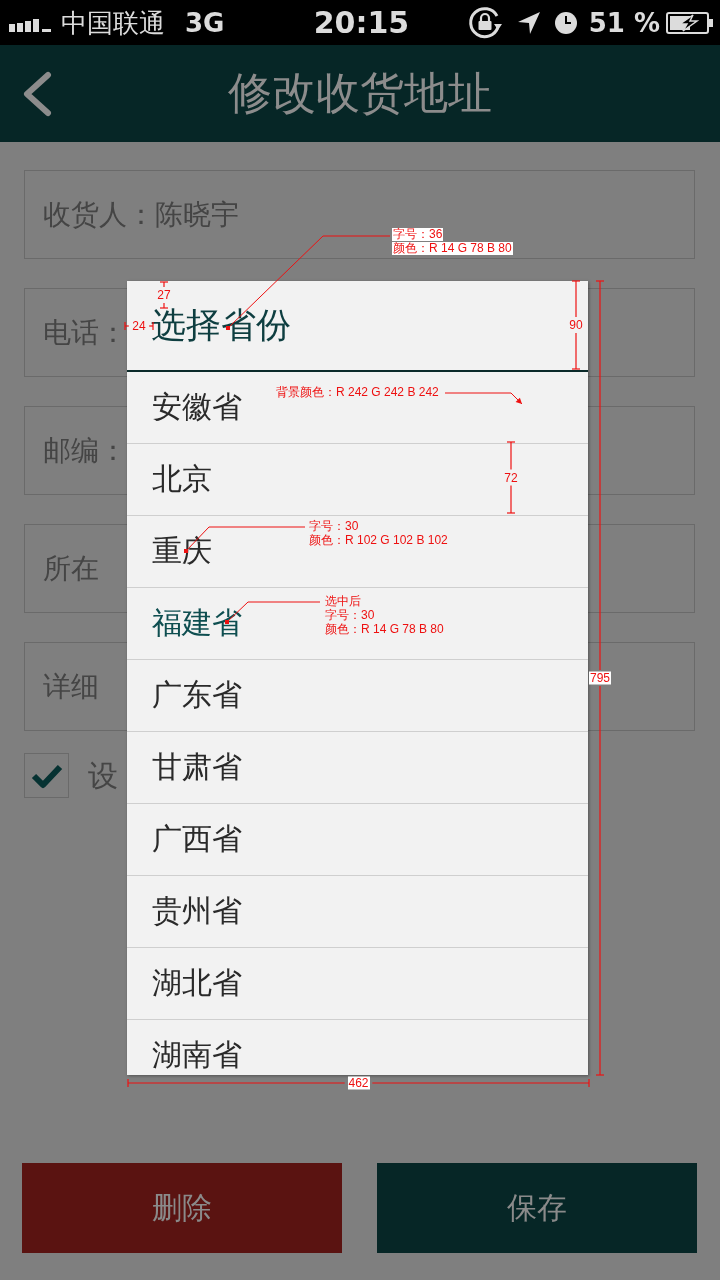  What do you see at coordinates (182, 1208) in the screenshot?
I see `delete-button: 删除` at bounding box center [182, 1208].